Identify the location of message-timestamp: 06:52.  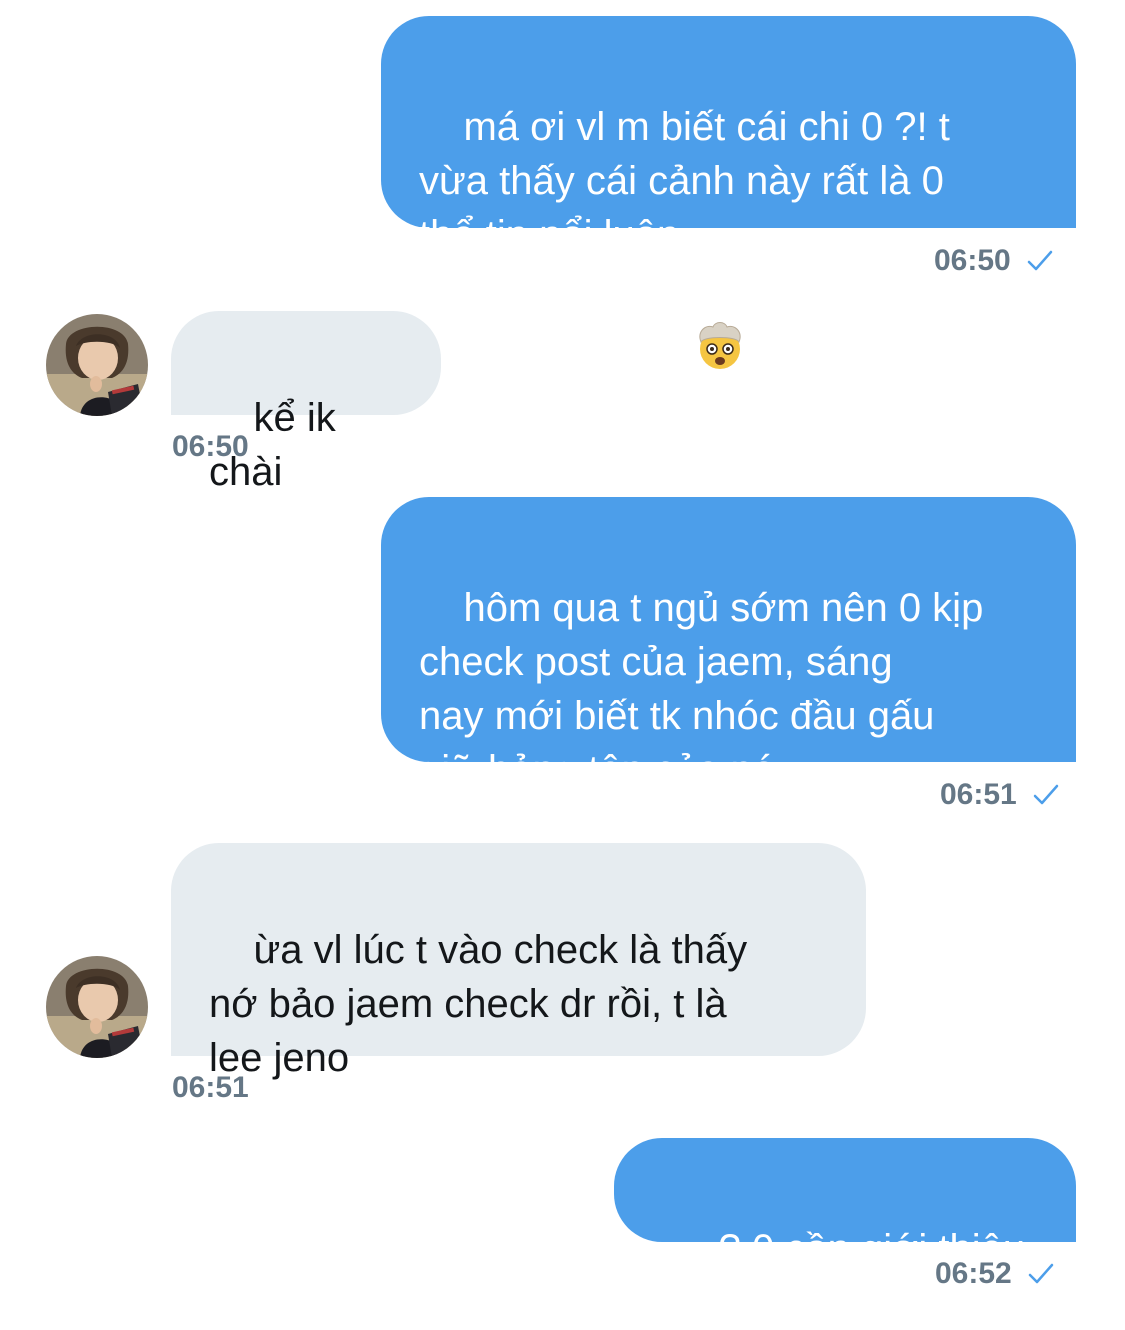
(973, 1273).